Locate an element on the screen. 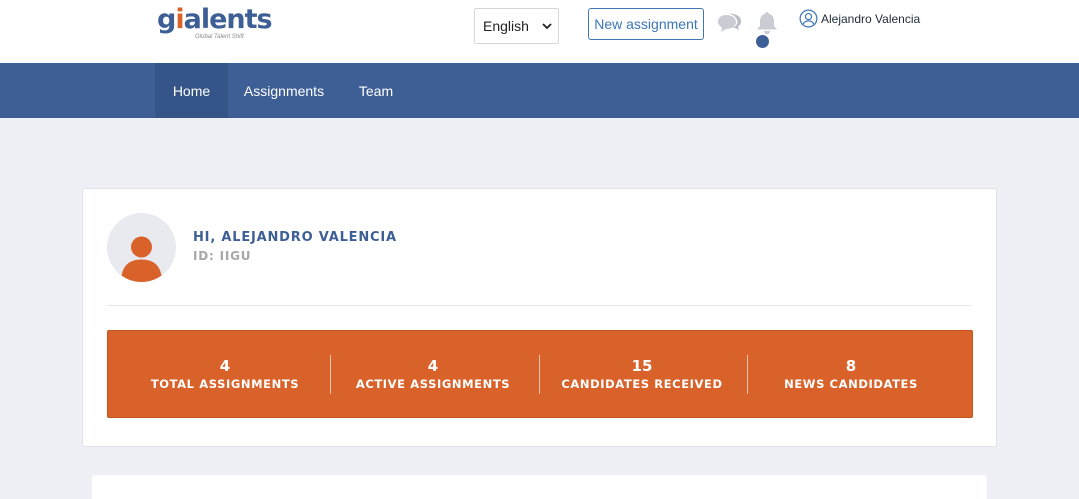 The height and width of the screenshot is (499, 1079). user-circle-icon is located at coordinates (808, 18).